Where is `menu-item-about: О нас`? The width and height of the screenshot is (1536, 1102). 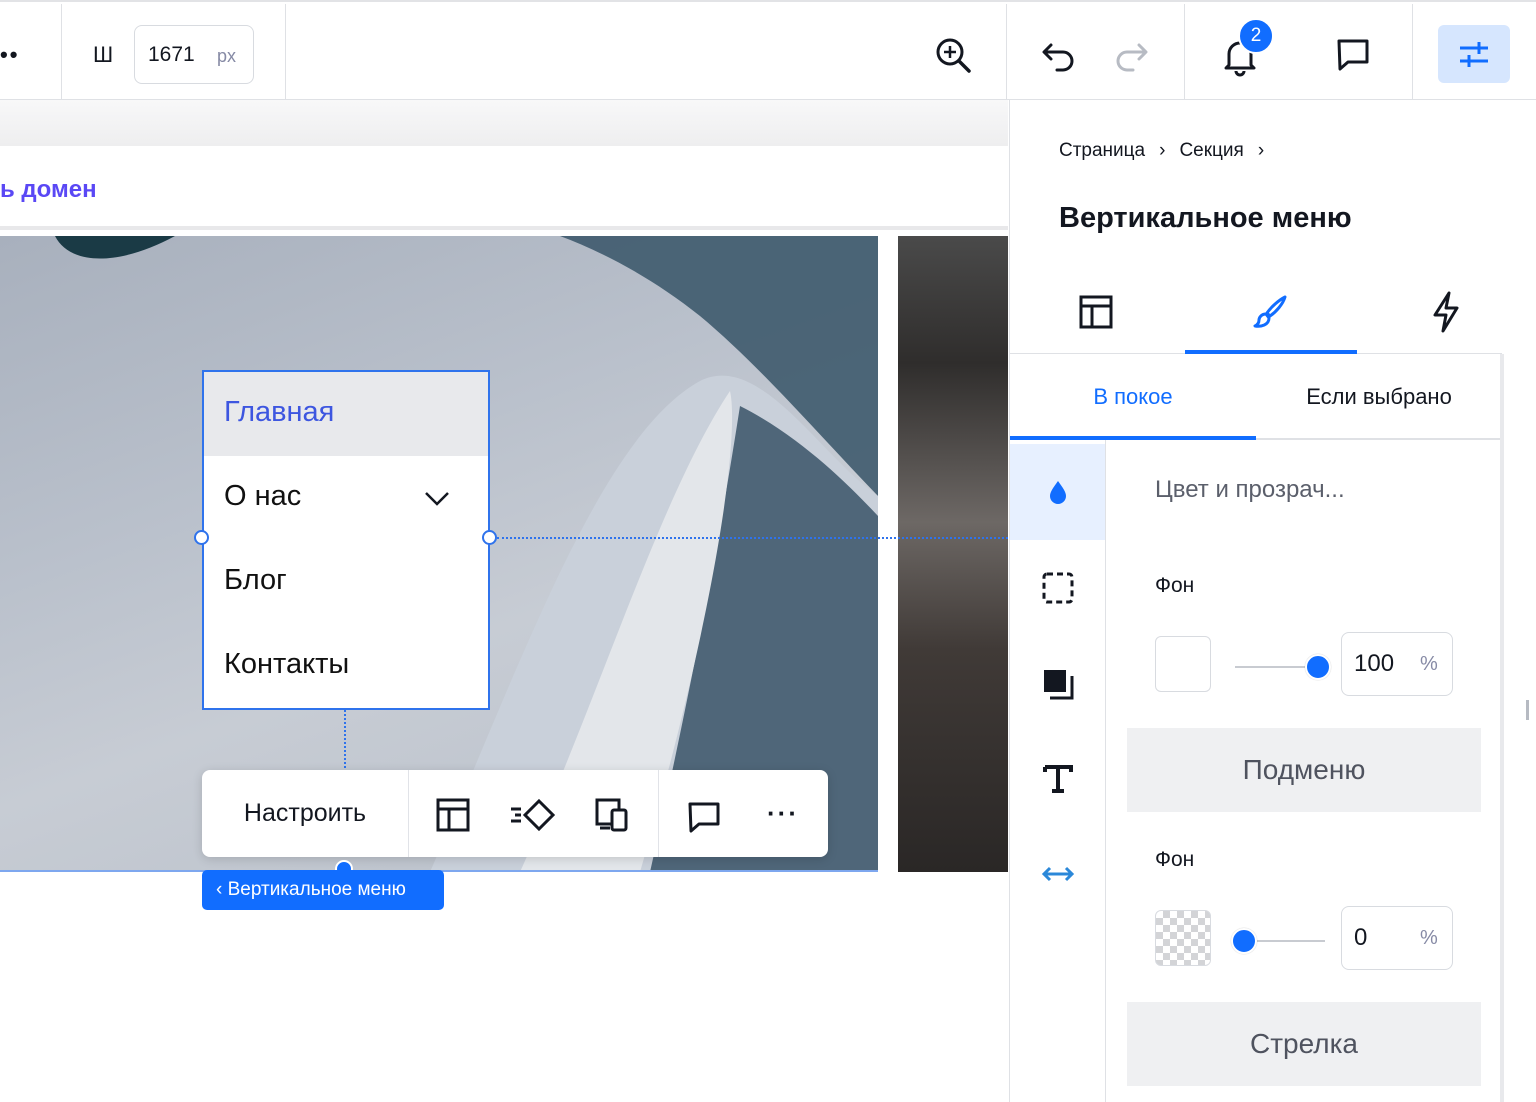 menu-item-about: О нас is located at coordinates (346, 498).